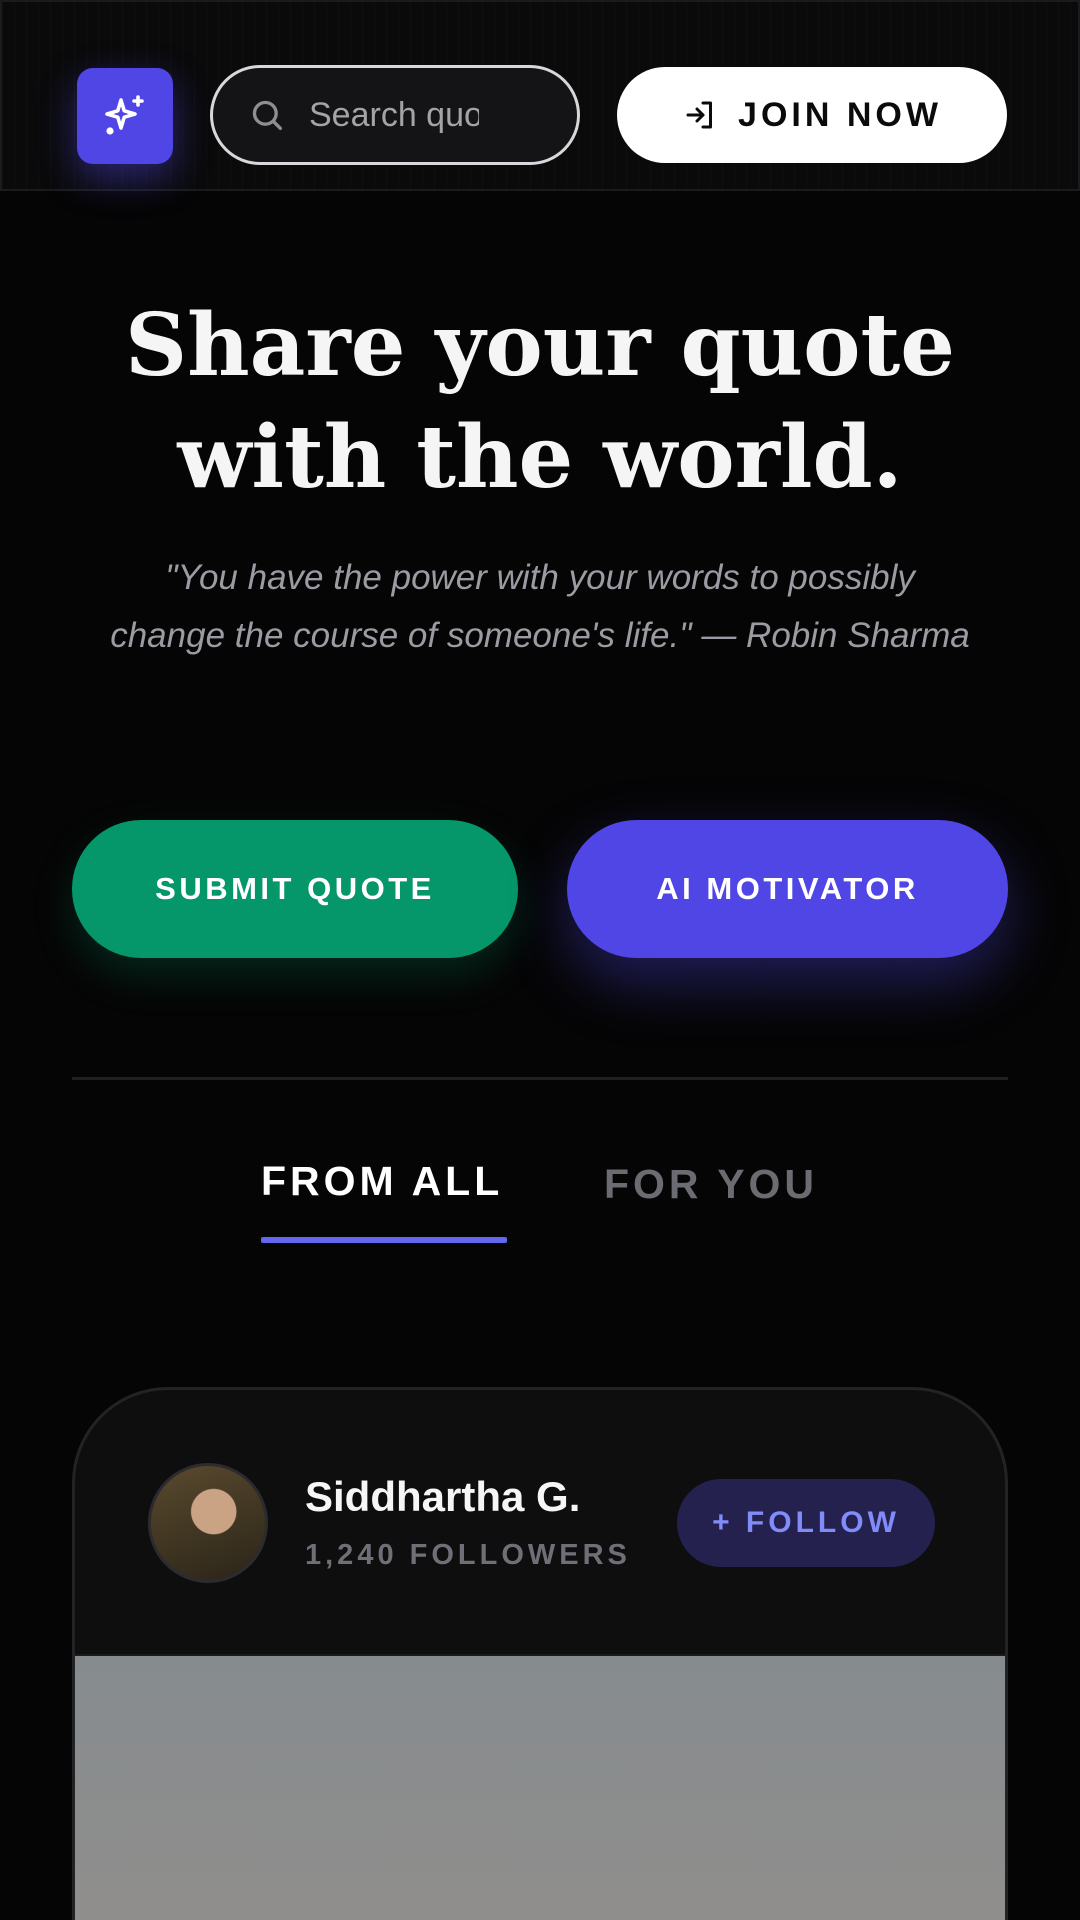 The width and height of the screenshot is (1080, 1920). Describe the element at coordinates (442, 1497) in the screenshot. I see `user-name: Siddhartha G.` at that location.